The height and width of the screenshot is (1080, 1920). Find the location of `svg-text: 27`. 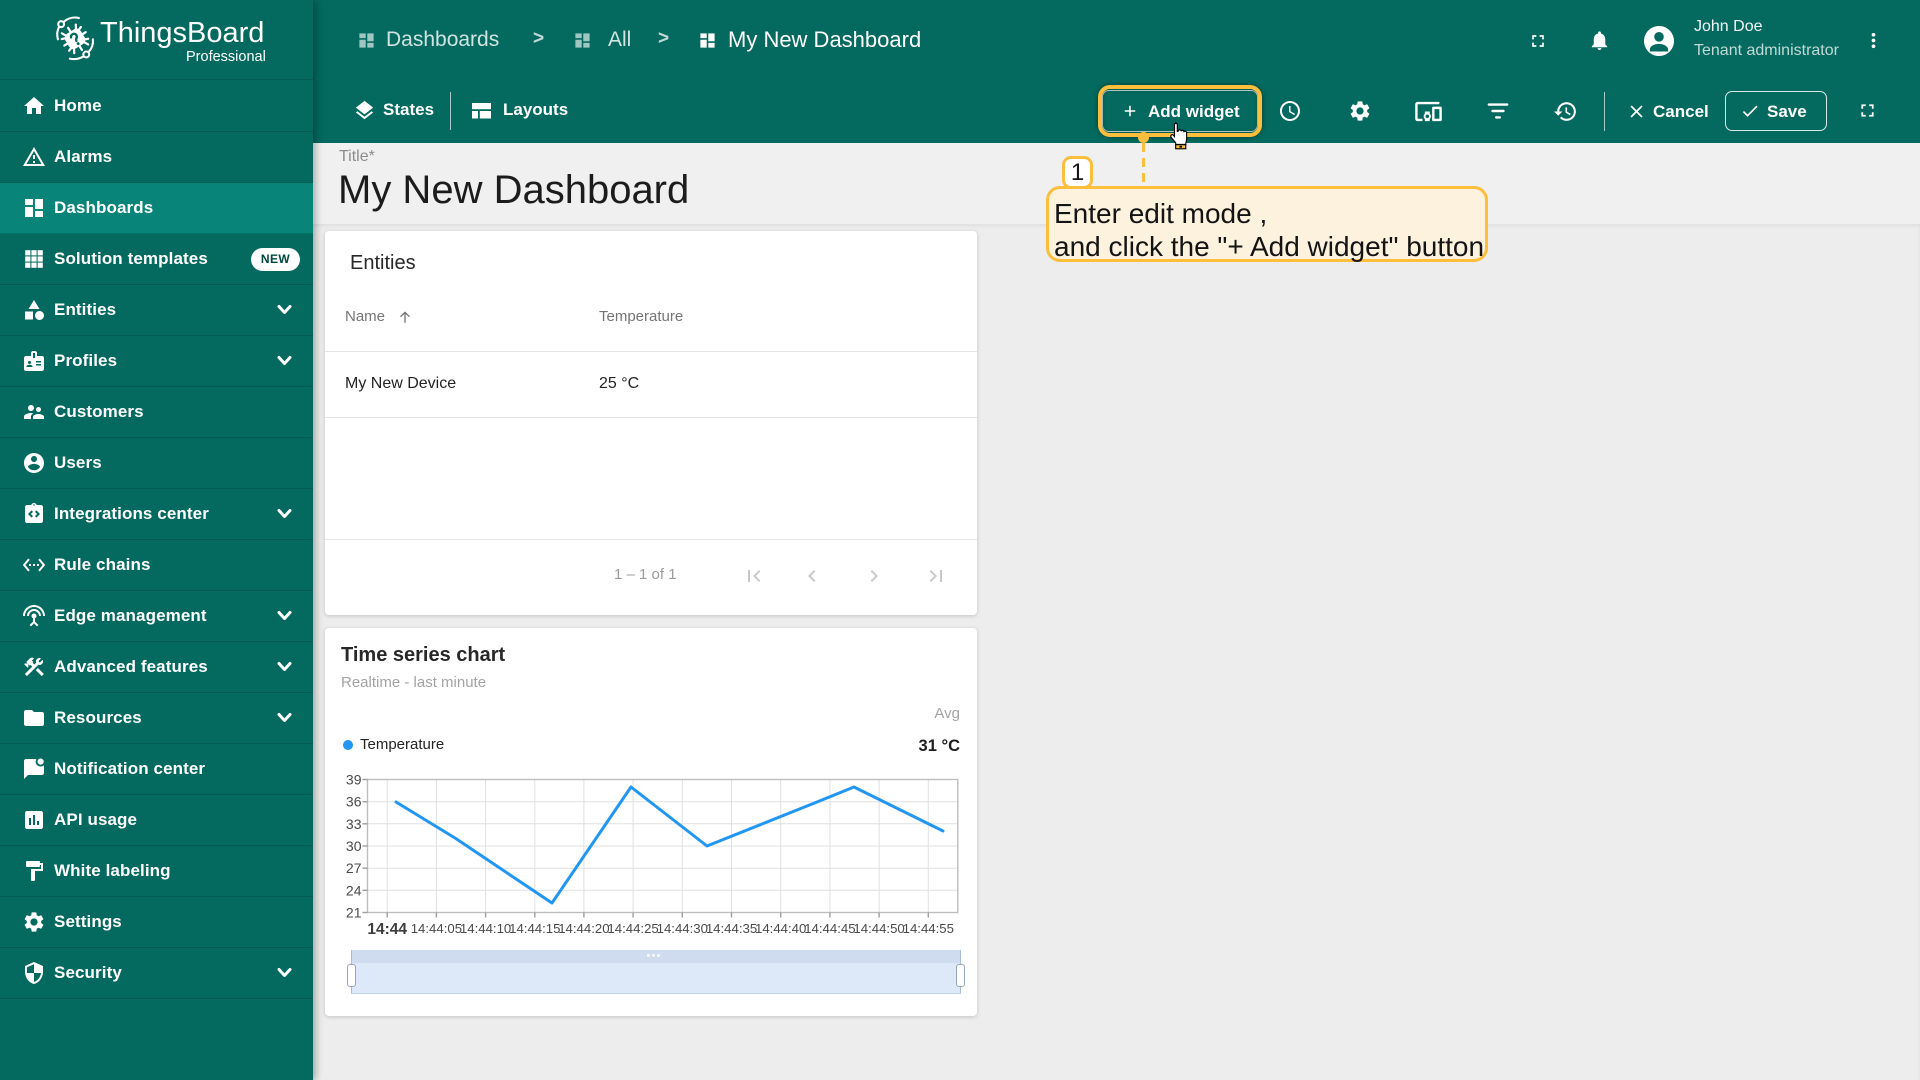

svg-text: 27 is located at coordinates (354, 868).